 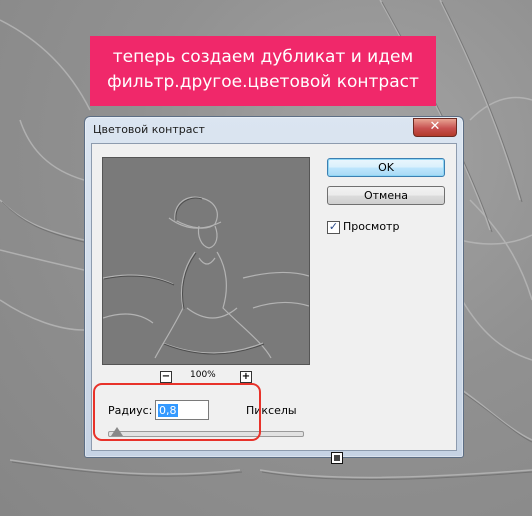 I want to click on dialog-title: Цветовой контраст, so click(x=149, y=129).